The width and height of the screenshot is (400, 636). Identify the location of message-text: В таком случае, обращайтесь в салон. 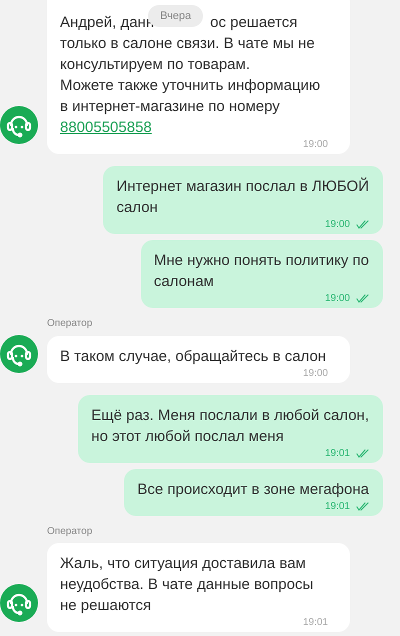
(194, 357).